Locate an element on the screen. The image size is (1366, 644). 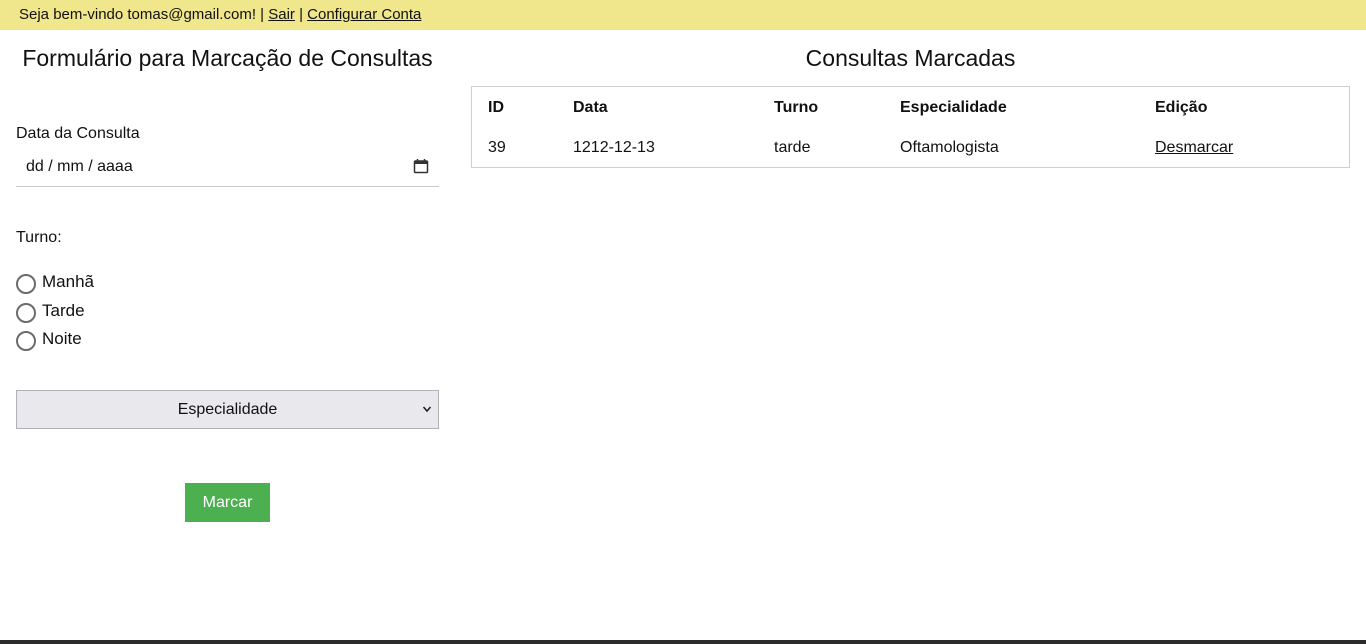
radio-tarde: Tarde is located at coordinates (50, 311).